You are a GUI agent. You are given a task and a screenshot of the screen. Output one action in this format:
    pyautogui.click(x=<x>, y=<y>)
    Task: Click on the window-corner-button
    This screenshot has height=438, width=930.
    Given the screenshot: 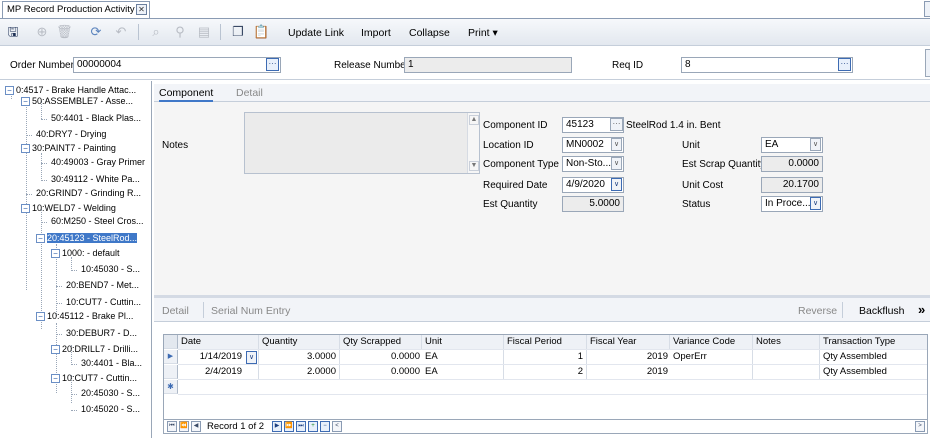 What is the action you would take?
    pyautogui.click(x=927, y=9)
    